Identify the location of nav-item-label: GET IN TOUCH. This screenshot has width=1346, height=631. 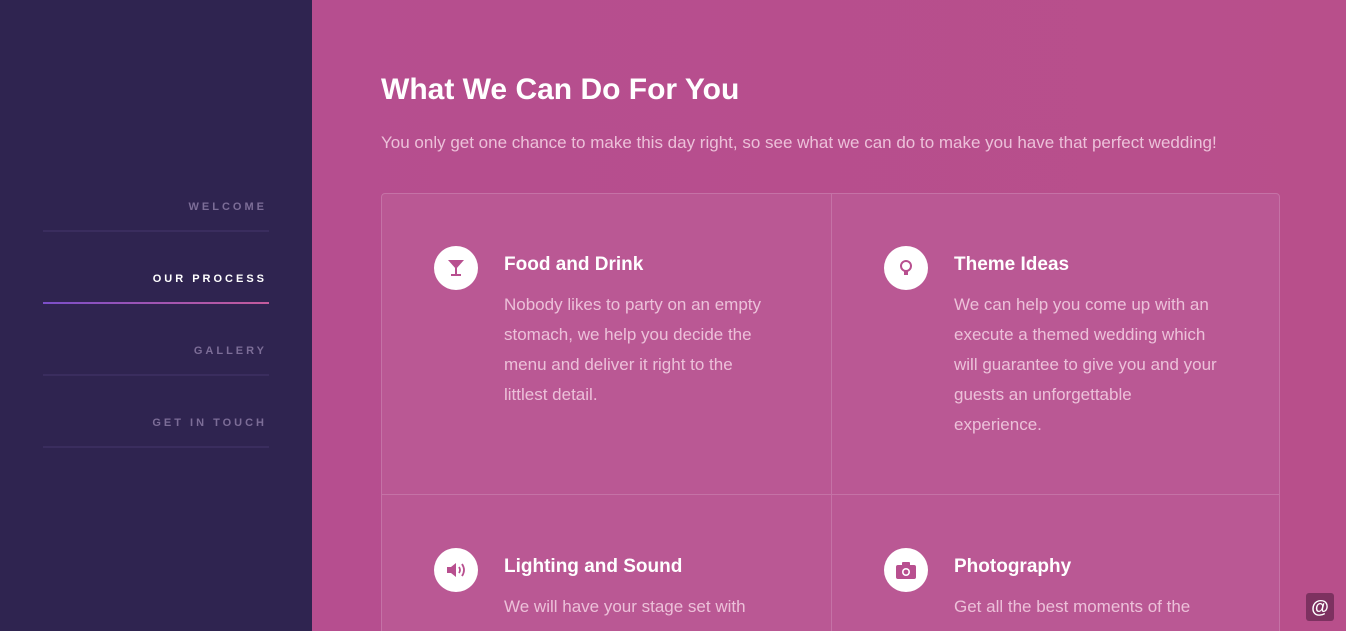
(209, 423).